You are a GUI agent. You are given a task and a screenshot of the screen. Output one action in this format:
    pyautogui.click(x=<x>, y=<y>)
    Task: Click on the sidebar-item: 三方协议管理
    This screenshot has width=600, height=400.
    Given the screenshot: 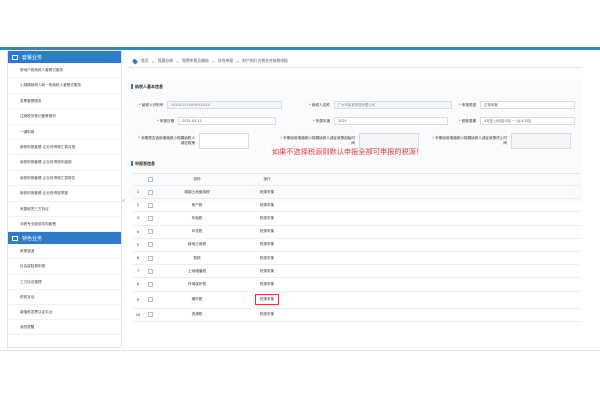 What is the action you would take?
    pyautogui.click(x=64, y=282)
    